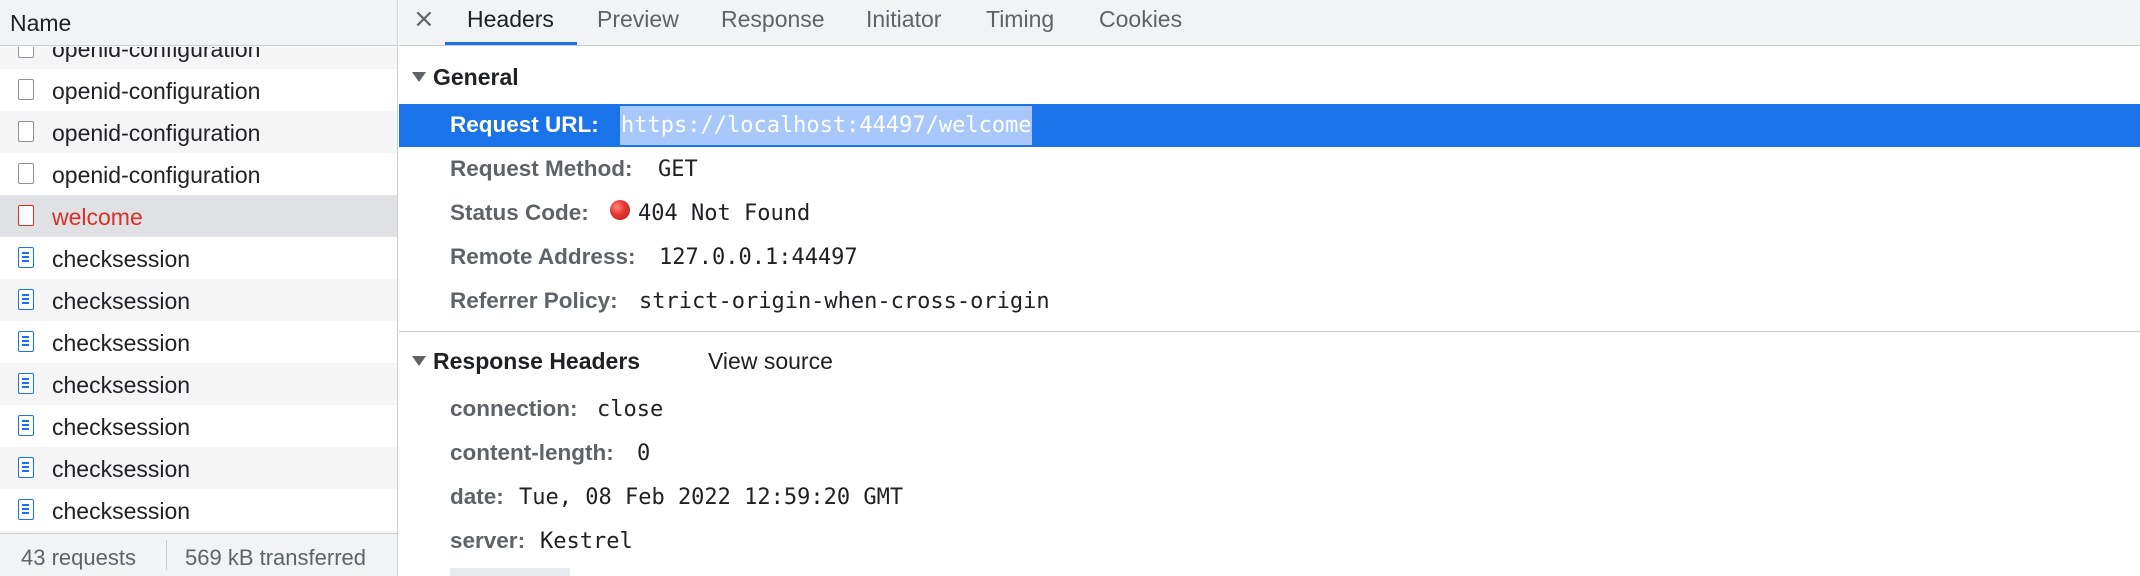 Image resolution: width=2140 pixels, height=576 pixels. Describe the element at coordinates (78, 557) in the screenshot. I see `request-count: 43 requests` at that location.